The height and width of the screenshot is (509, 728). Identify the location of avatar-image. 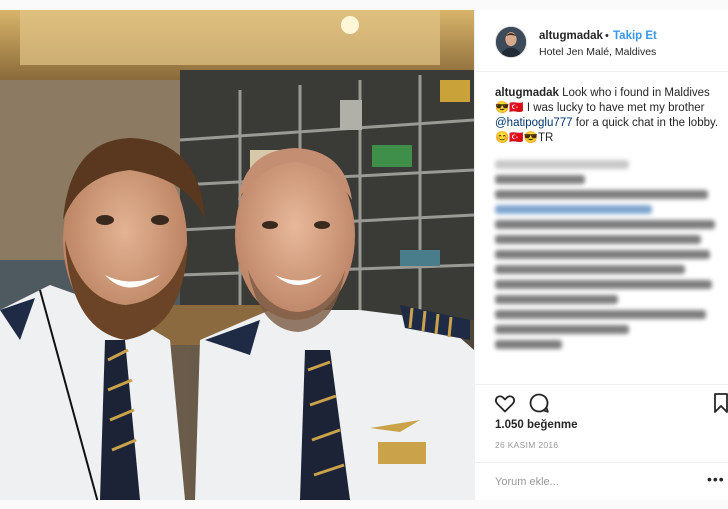
(511, 42).